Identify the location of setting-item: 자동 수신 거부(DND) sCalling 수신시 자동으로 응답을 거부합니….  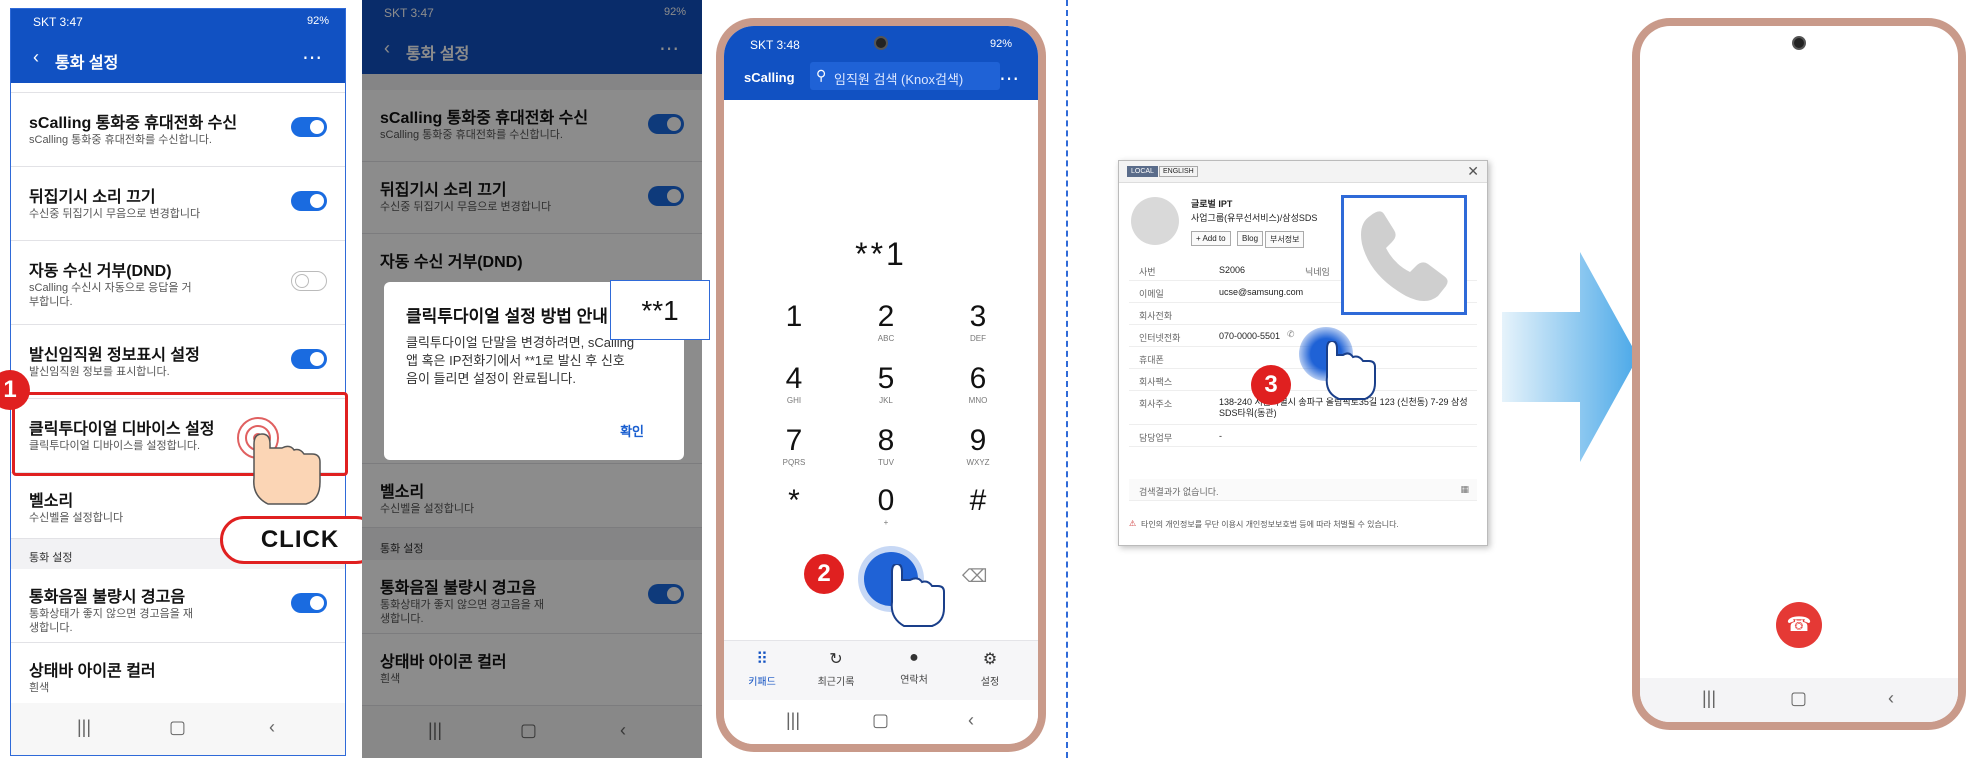
(178, 283).